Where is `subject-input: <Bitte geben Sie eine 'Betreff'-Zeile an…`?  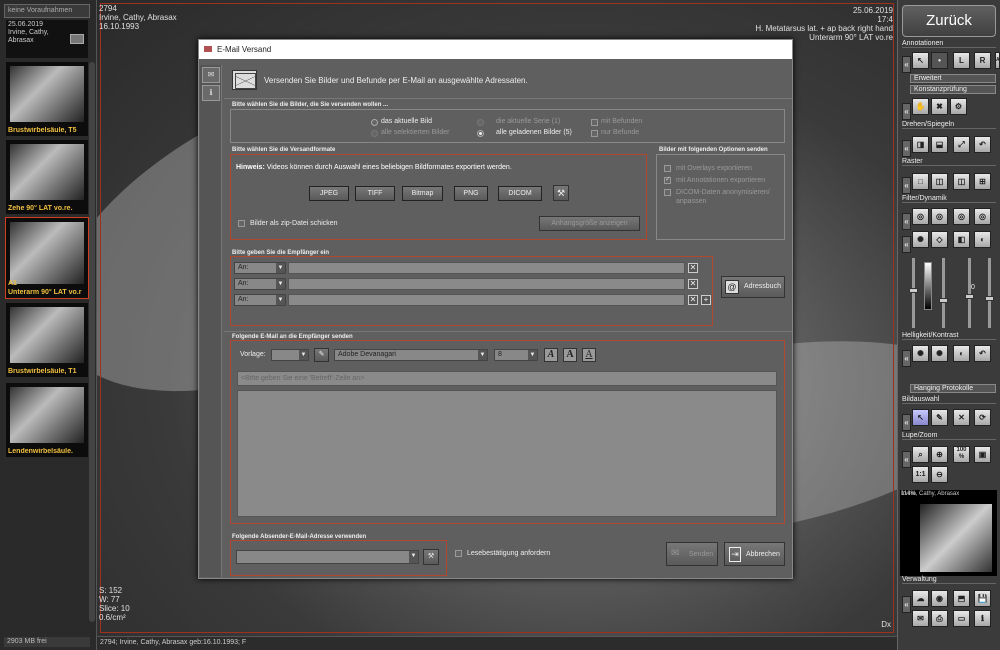
subject-input: <Bitte geben Sie eine 'Betreff'-Zeile an… is located at coordinates (507, 378).